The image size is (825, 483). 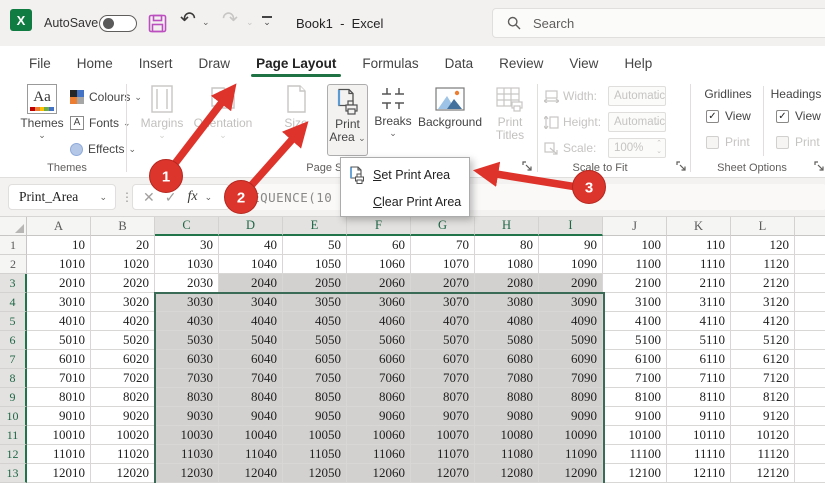 What do you see at coordinates (13, 321) in the screenshot?
I see `row-header-5: 5` at bounding box center [13, 321].